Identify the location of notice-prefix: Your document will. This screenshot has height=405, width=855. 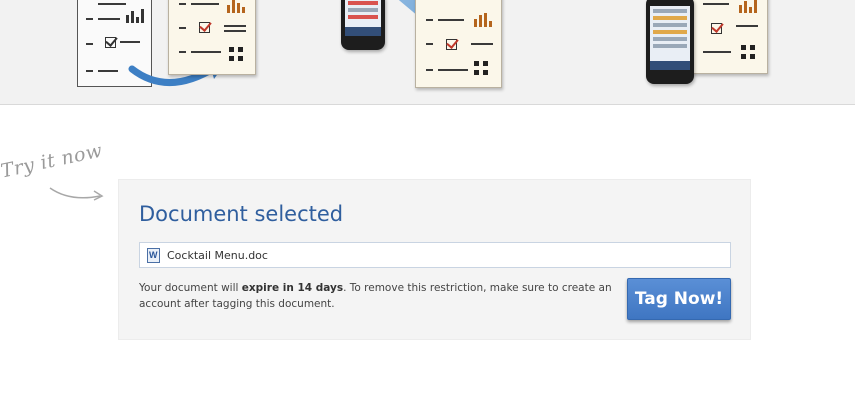
(190, 288).